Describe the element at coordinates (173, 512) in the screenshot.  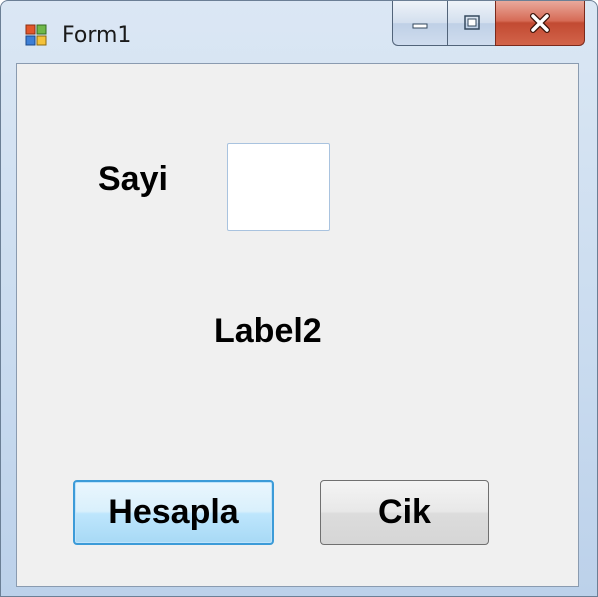
I see `hesapla-button: Hesapla` at that location.